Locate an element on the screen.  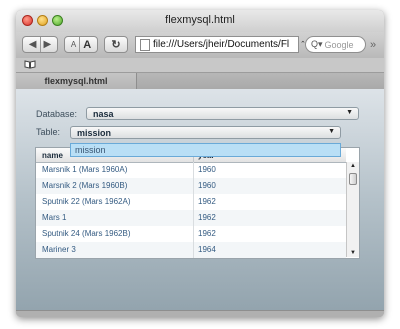
cell-name: Sputnik 22 (Mars 1962A) is located at coordinates (86, 201).